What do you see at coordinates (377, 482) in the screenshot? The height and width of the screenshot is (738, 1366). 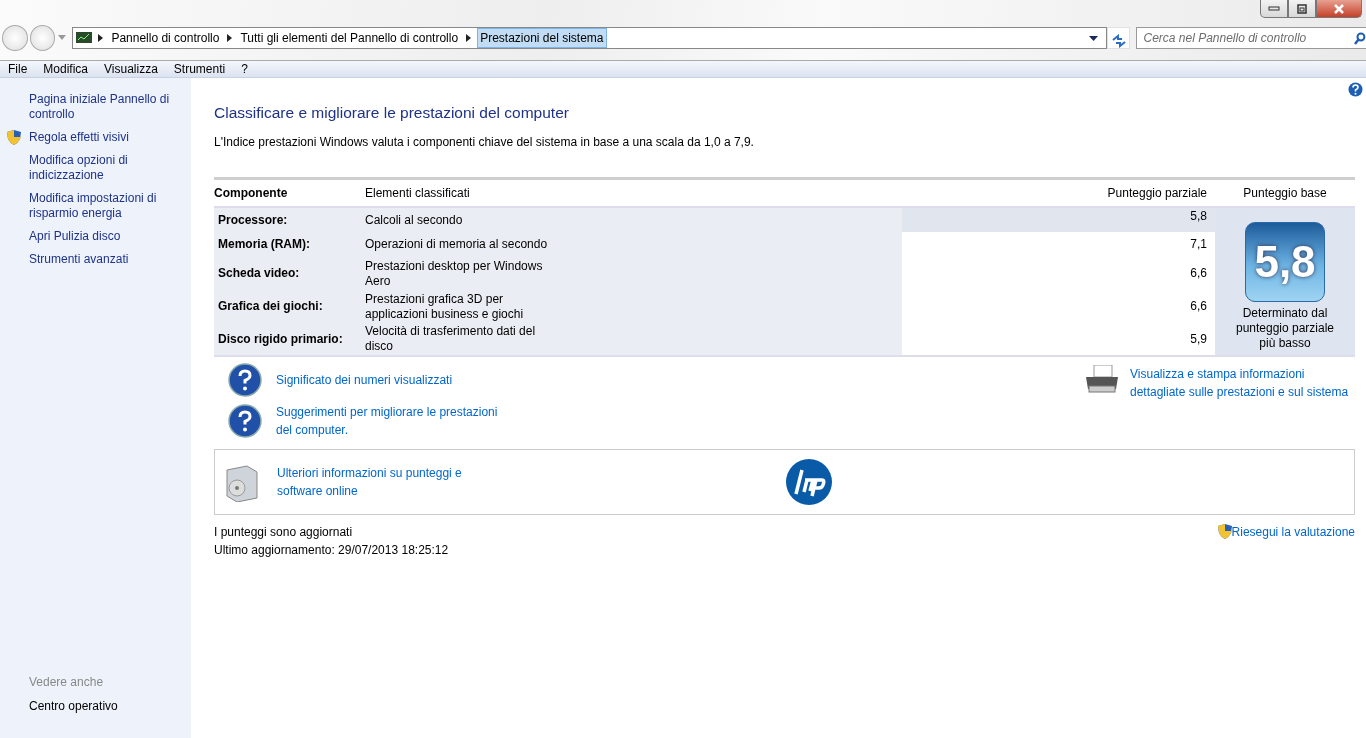 I see `online-link: Ulteriori informazioni su punteggi e software online` at bounding box center [377, 482].